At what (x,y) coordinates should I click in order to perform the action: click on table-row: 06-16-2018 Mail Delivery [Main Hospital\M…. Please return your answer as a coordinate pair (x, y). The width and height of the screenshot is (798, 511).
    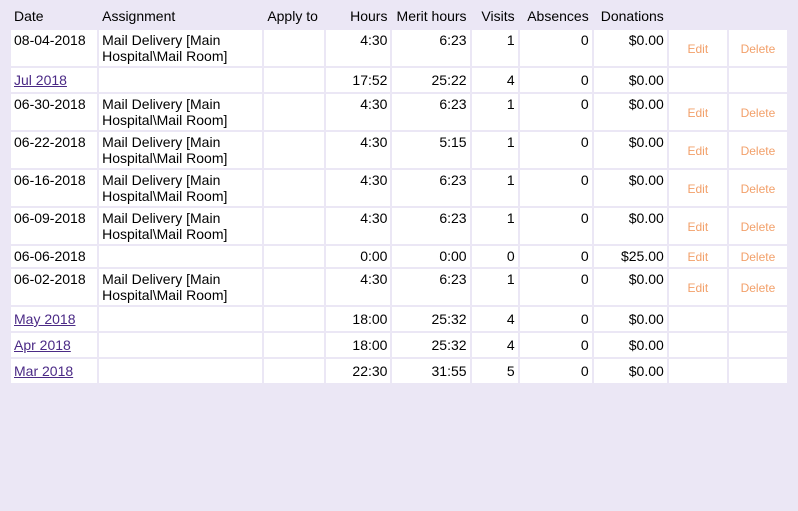
    Looking at the image, I should click on (399, 188).